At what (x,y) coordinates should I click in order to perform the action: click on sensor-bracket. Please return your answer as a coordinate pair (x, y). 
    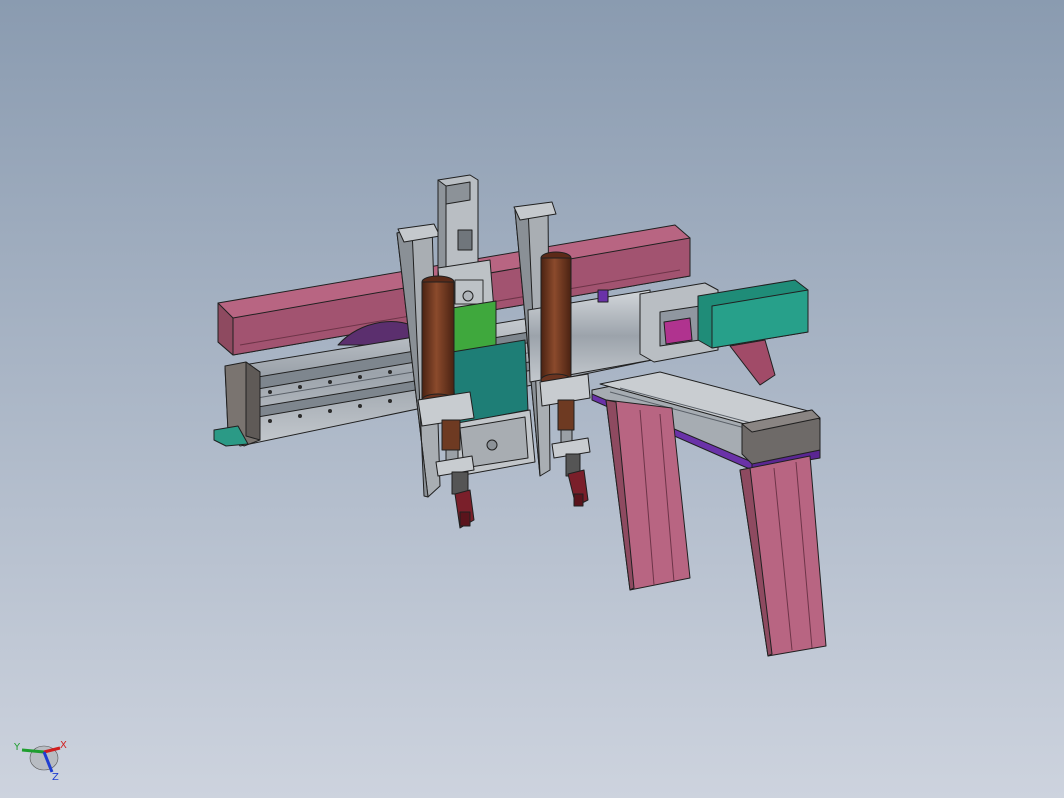
    Looking at the image, I should click on (603, 296).